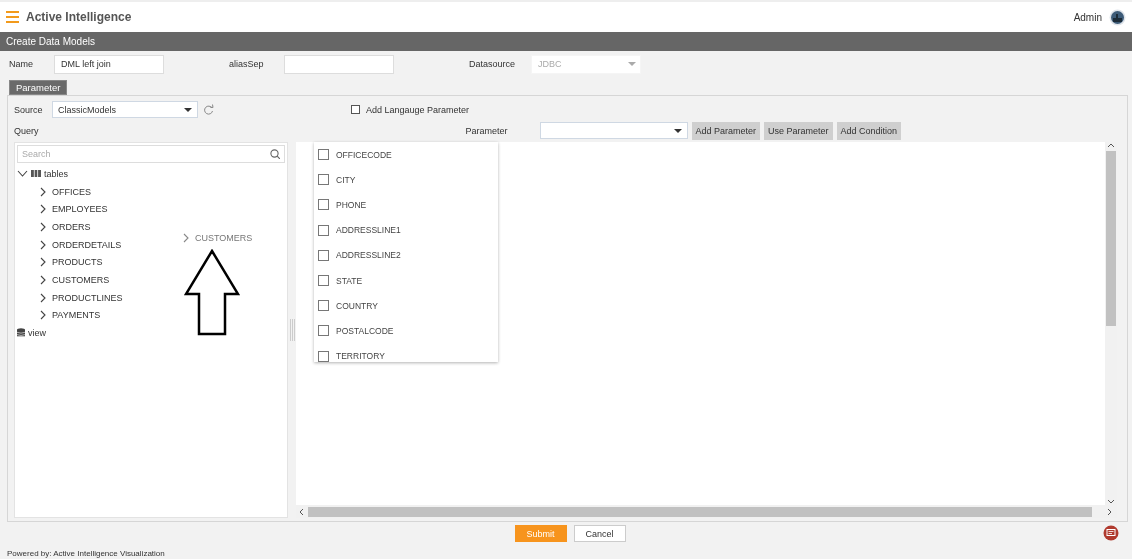  What do you see at coordinates (21, 333) in the screenshot?
I see `database-icon` at bounding box center [21, 333].